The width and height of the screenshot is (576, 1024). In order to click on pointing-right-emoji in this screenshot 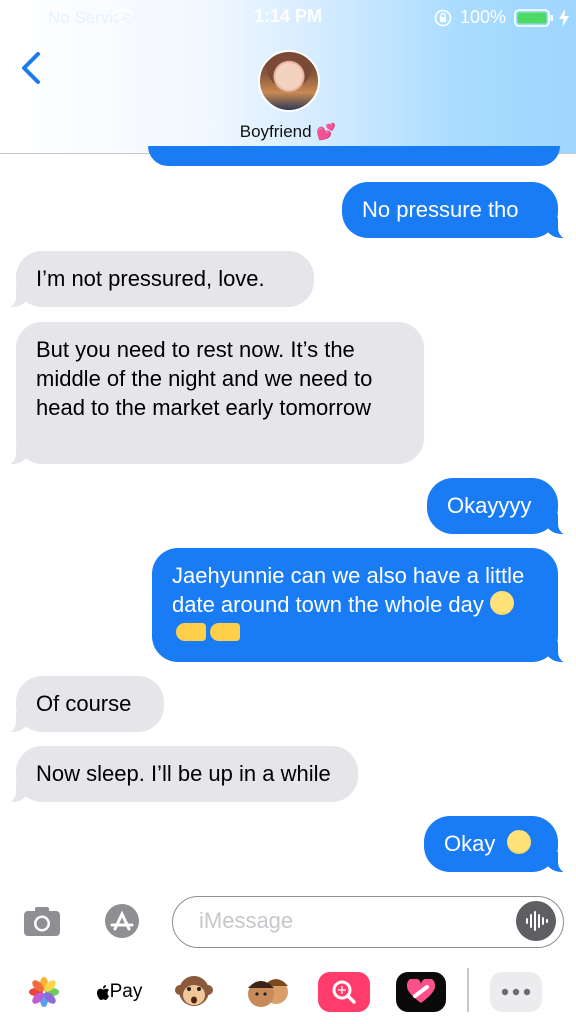, I will do `click(191, 632)`.